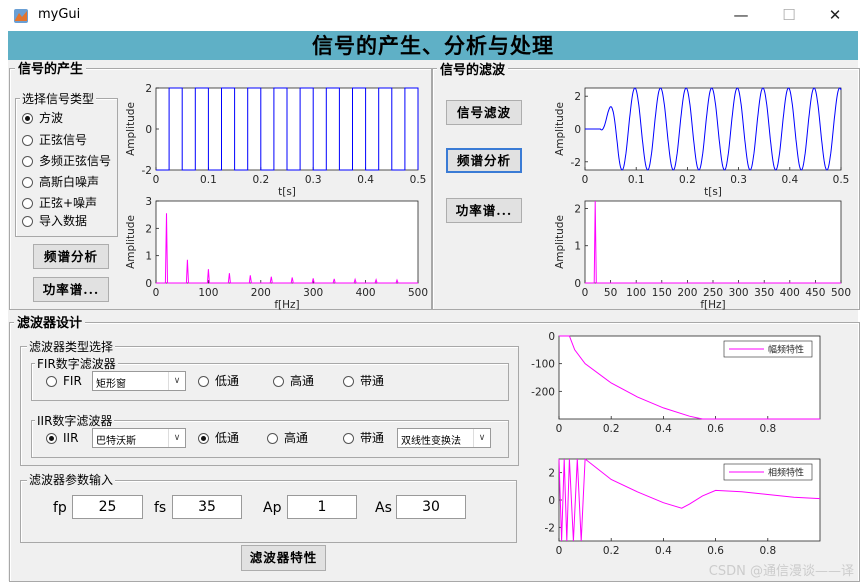  I want to click on gen-time-xtick-label: 0.1, so click(208, 180).